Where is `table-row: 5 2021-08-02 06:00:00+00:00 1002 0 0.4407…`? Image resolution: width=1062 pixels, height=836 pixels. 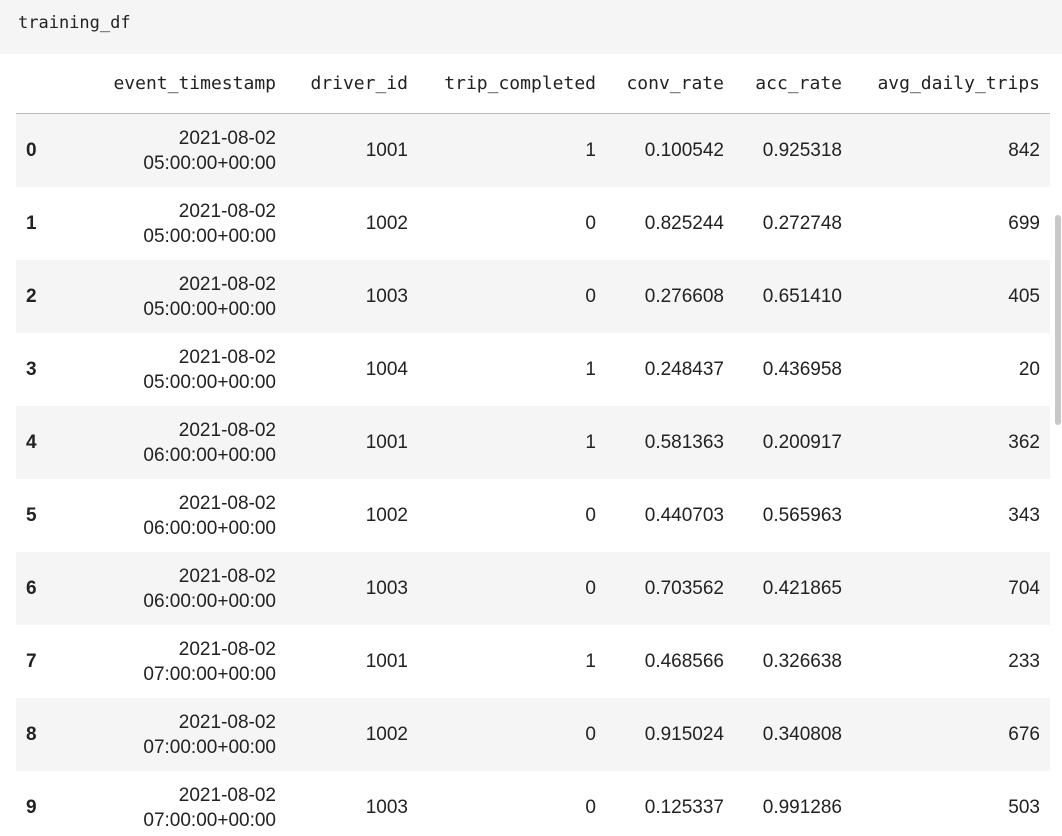
table-row: 5 2021-08-02 06:00:00+00:00 1002 0 0.4407… is located at coordinates (533, 515).